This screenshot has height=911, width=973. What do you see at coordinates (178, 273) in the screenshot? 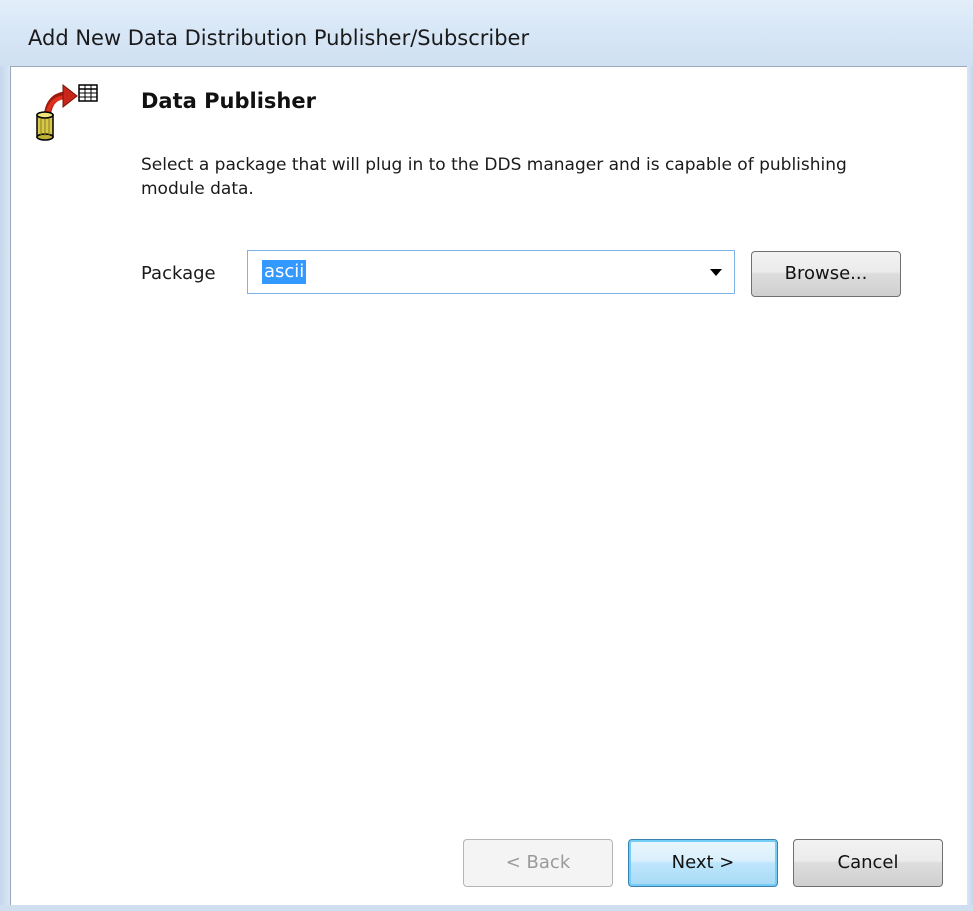
I see `package-label: Package` at bounding box center [178, 273].